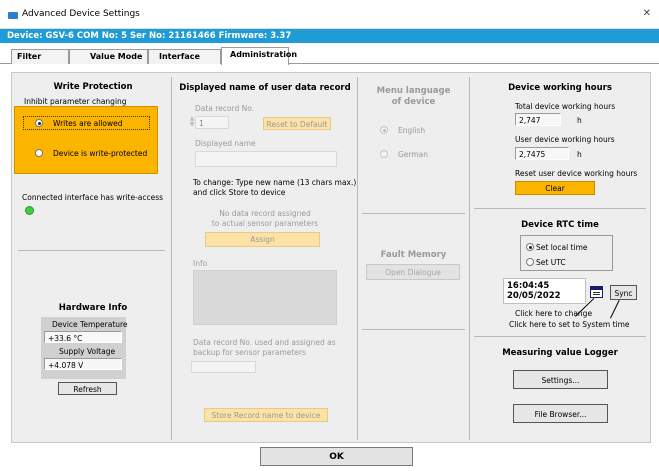 This screenshot has width=659, height=471. I want to click on info-box, so click(265, 297).